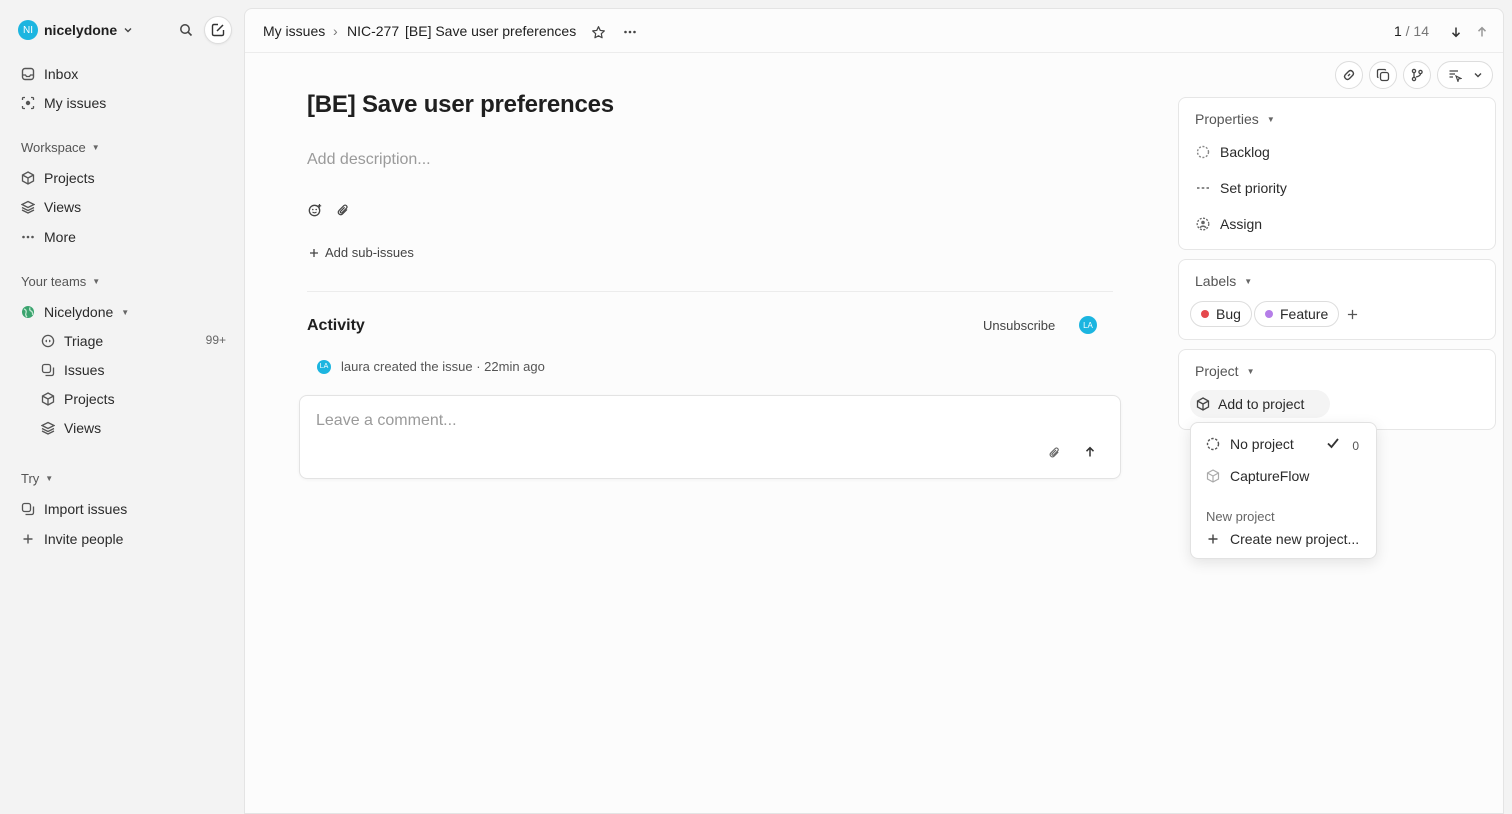 The height and width of the screenshot is (814, 1512). What do you see at coordinates (460, 105) in the screenshot?
I see `issue-title: [BE] Save user preferences` at bounding box center [460, 105].